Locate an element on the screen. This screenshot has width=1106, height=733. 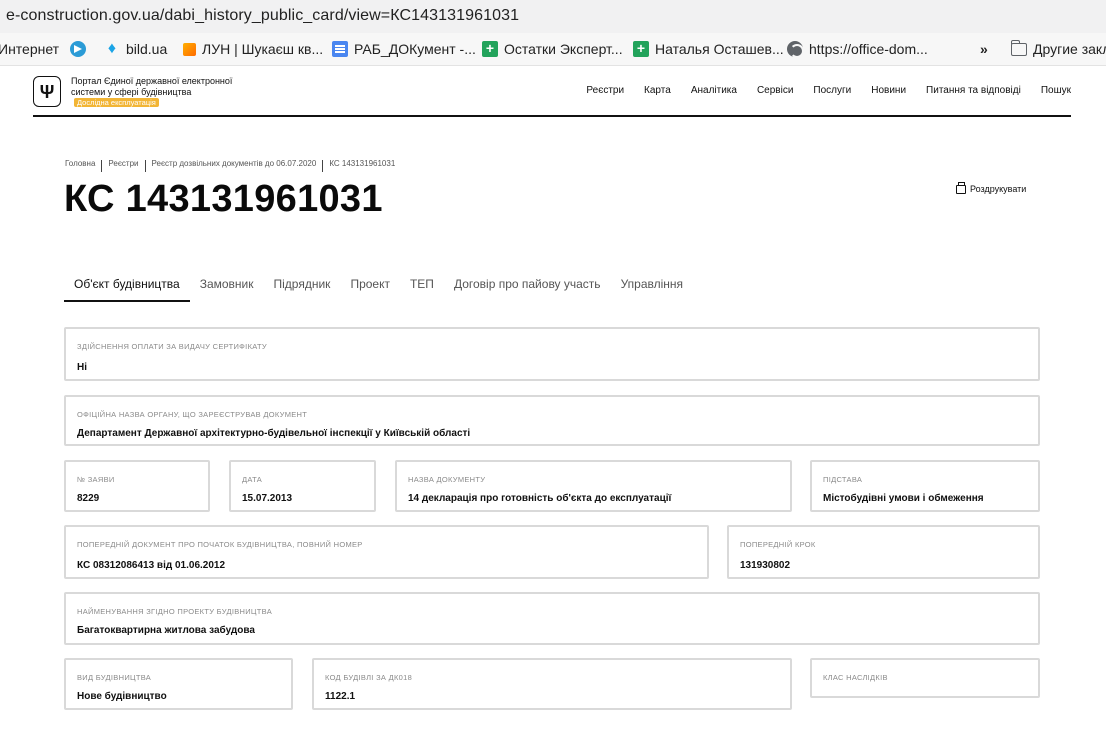
coat-of-arms-logo: Ψ is located at coordinates (47, 91).